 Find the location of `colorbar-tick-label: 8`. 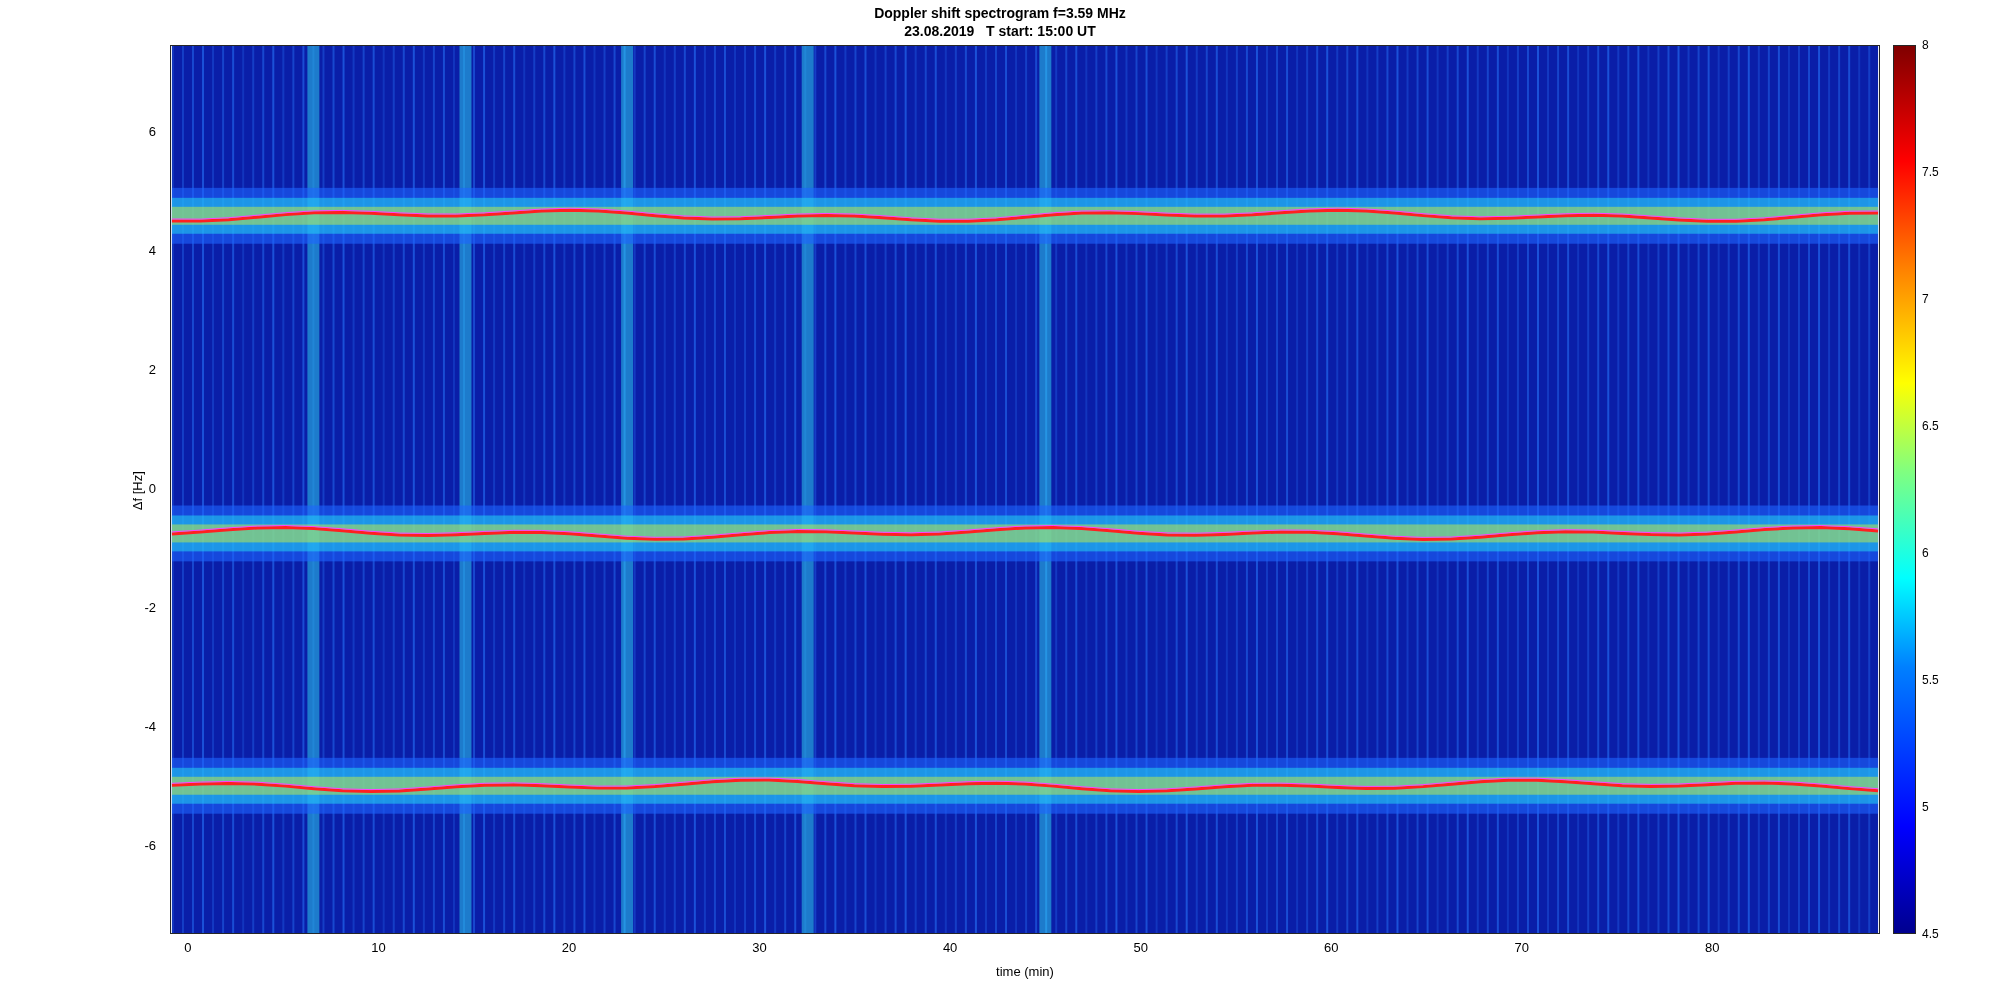

colorbar-tick-label: 8 is located at coordinates (1925, 45).